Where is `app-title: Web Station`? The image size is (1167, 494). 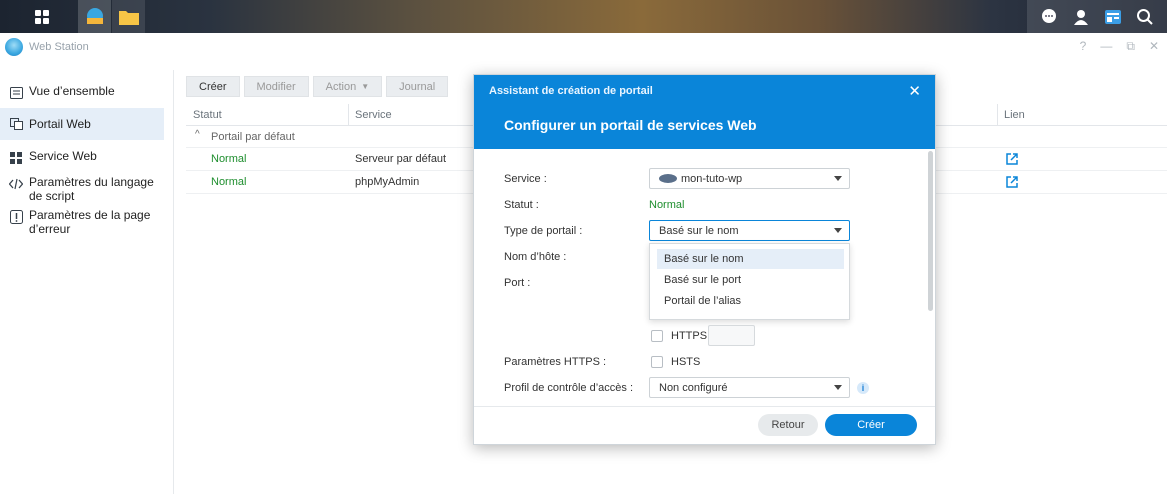
app-title: Web Station is located at coordinates (59, 47).